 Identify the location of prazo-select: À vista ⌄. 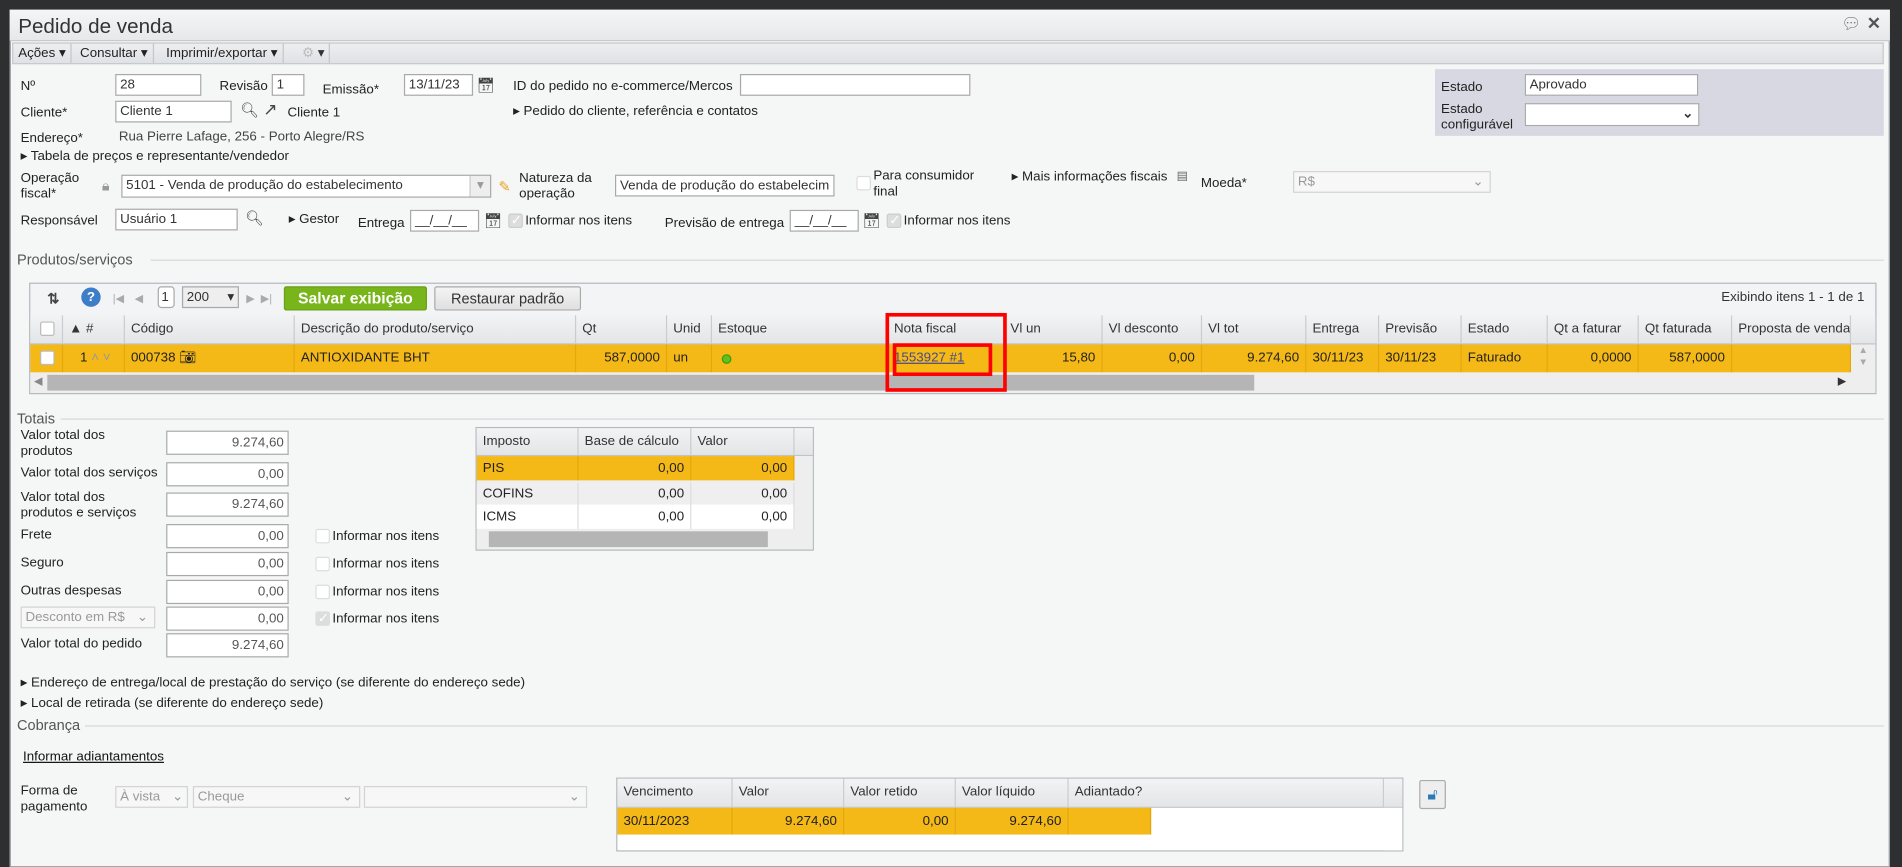
(152, 797).